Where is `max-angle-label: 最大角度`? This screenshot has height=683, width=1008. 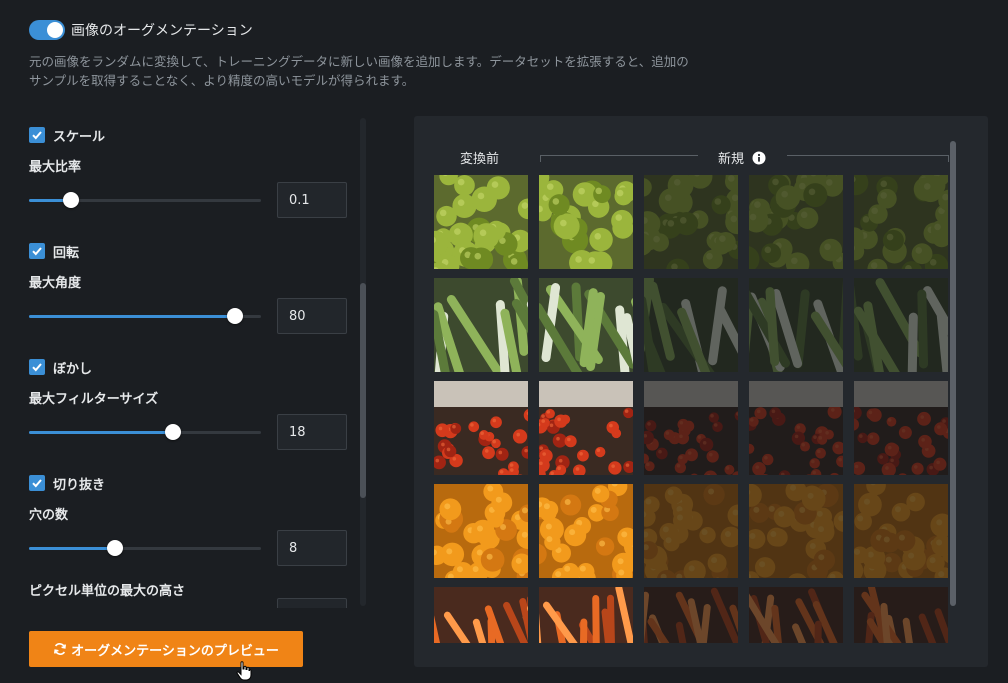 max-angle-label: 最大角度 is located at coordinates (55, 283).